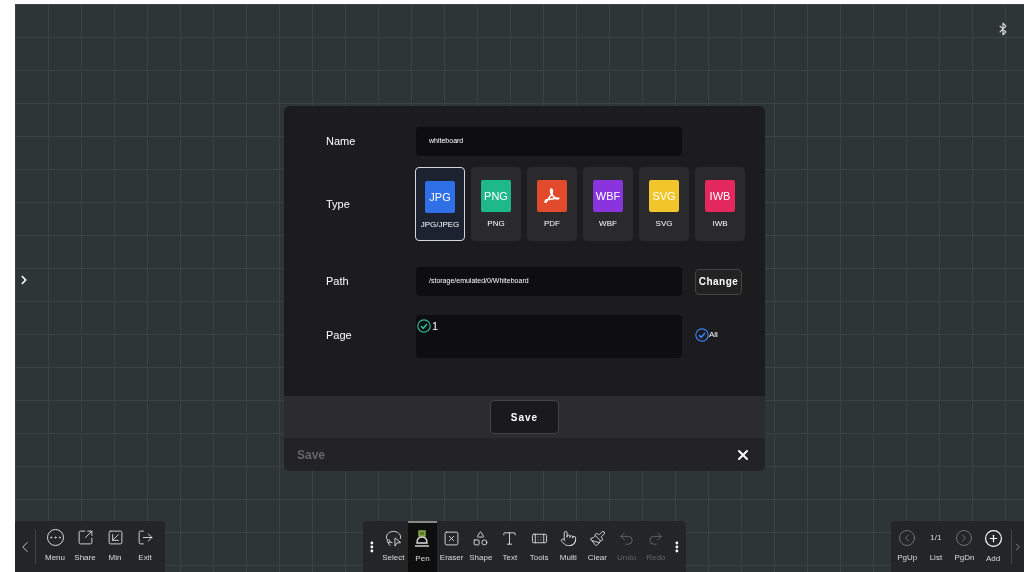  I want to click on file-type-badge: SVG, so click(664, 196).